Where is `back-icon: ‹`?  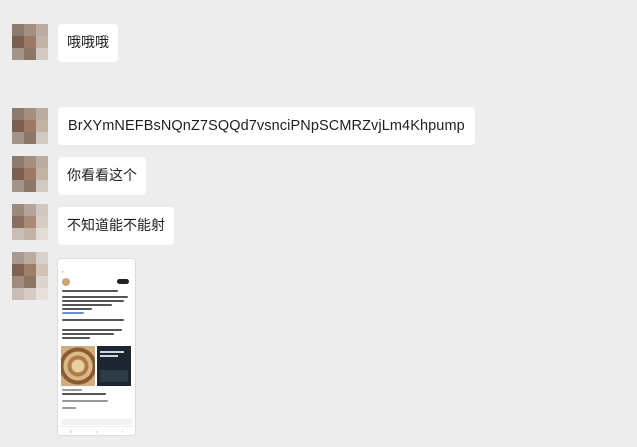 back-icon: ‹ is located at coordinates (122, 431).